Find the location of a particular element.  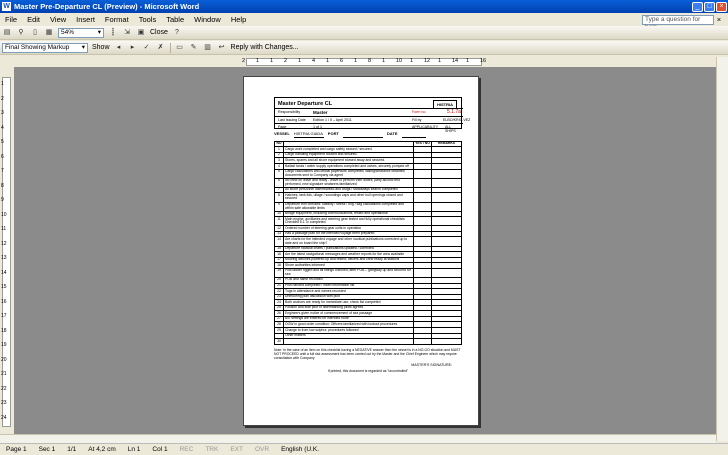

item-number: 30 is located at coordinates (279, 341).